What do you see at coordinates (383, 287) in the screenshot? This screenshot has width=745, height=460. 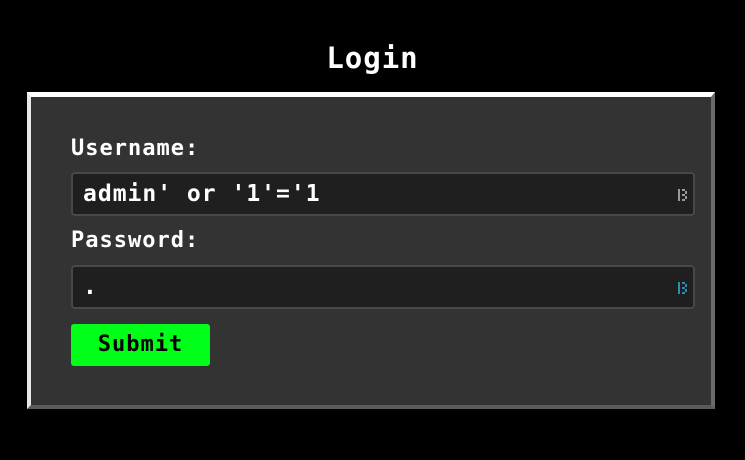 I see `password-field: .` at bounding box center [383, 287].